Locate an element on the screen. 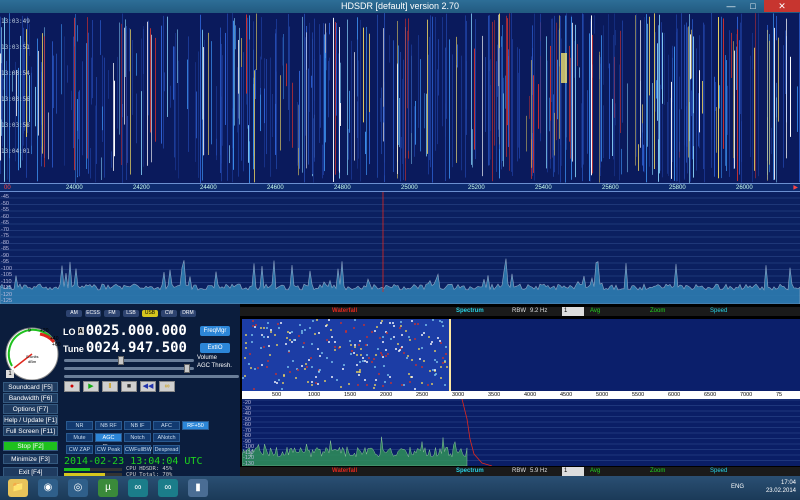 The image size is (800, 500). nav-button: Bandwidth [F6] is located at coordinates (30, 398).